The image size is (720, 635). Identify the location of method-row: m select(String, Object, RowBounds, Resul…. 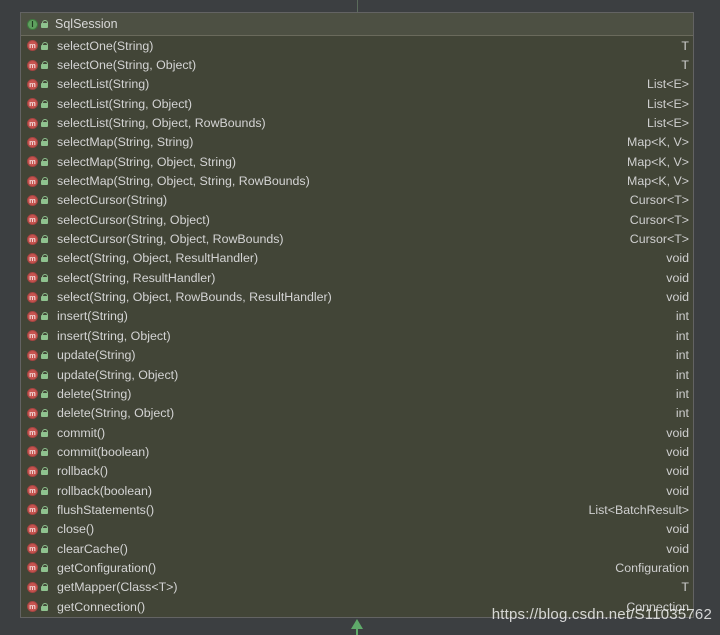
(357, 296).